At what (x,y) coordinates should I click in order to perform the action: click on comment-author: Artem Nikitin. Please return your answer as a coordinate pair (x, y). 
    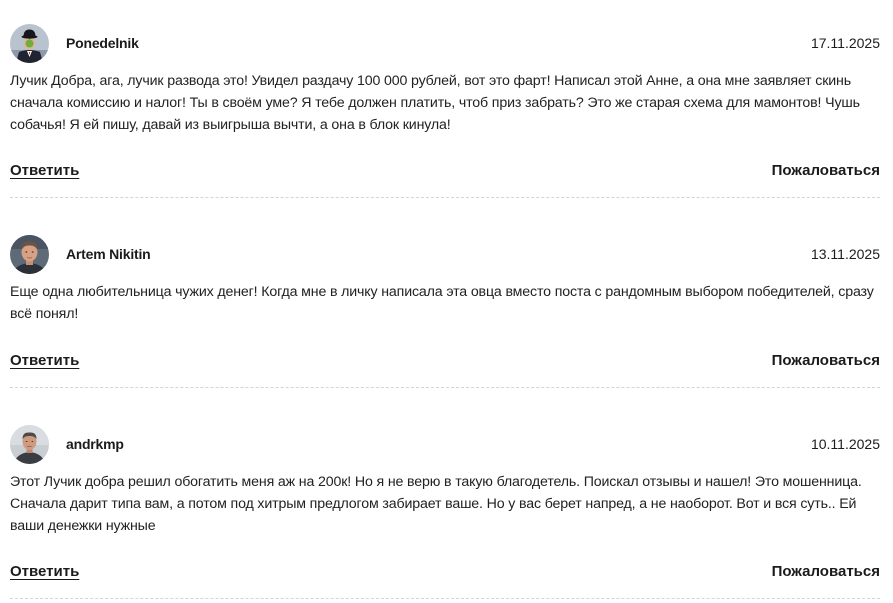
    Looking at the image, I should click on (108, 254).